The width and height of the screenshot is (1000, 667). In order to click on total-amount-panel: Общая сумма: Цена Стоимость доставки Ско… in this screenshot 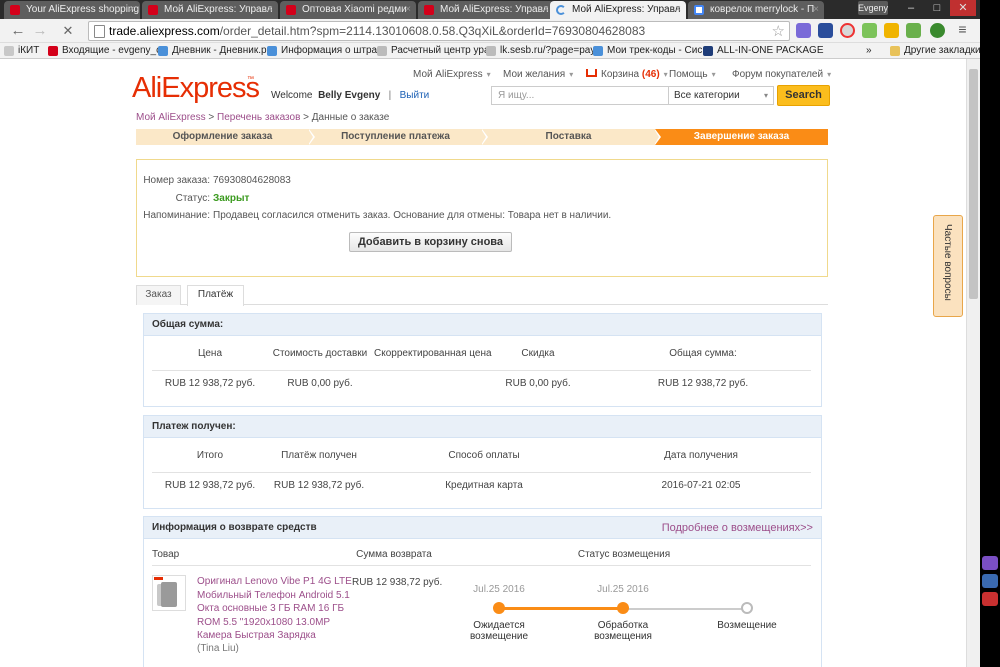, I will do `click(482, 360)`.